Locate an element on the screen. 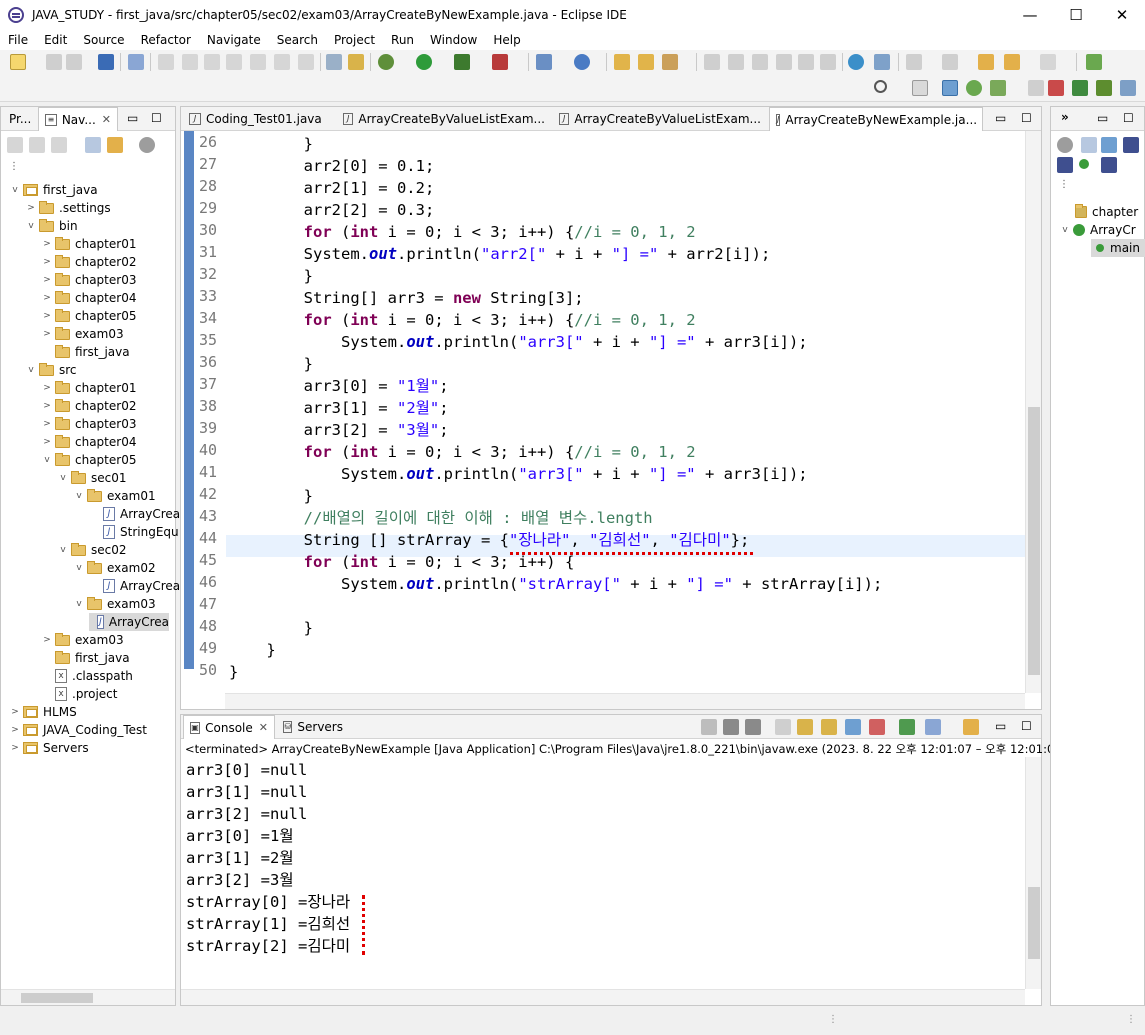 The image size is (1145, 1035). globe-icon is located at coordinates (856, 62).